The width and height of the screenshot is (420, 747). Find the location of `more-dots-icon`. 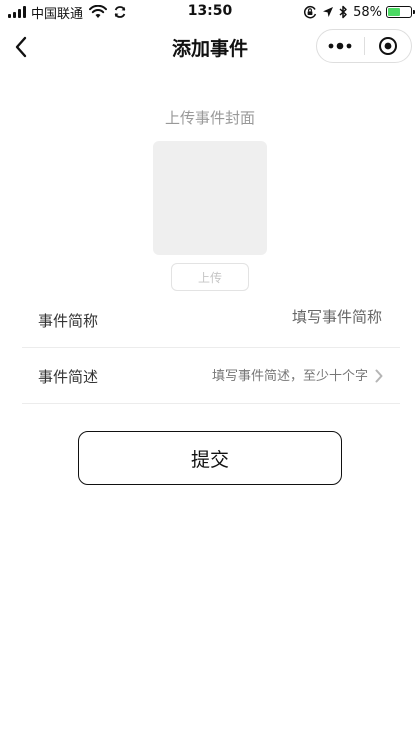

more-dots-icon is located at coordinates (340, 46).